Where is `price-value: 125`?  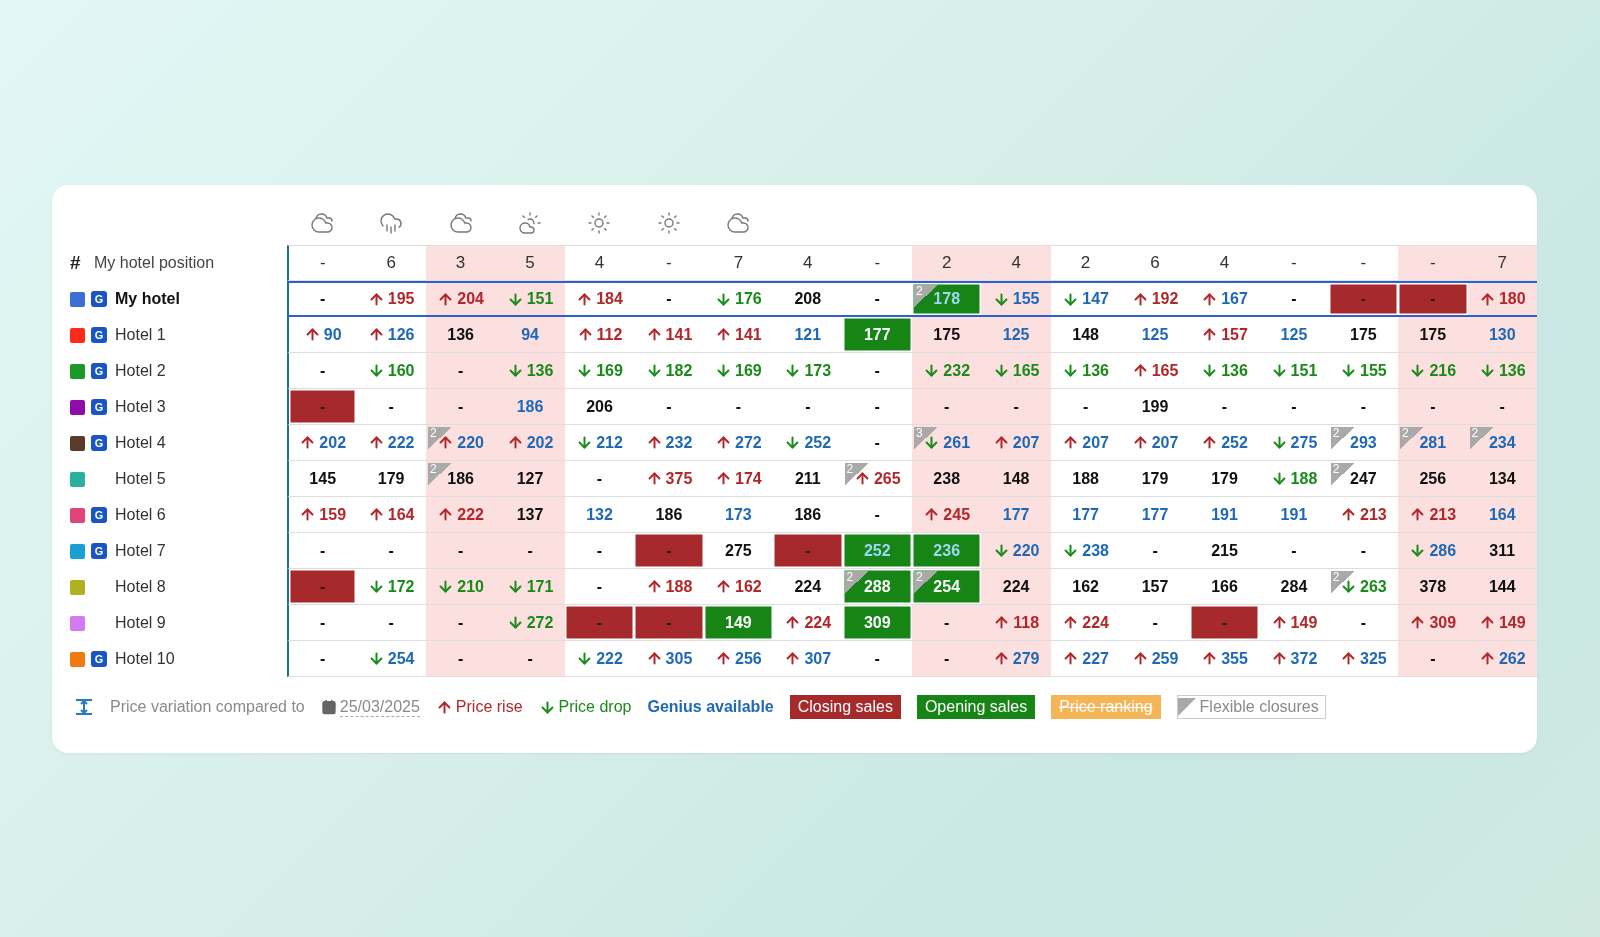
price-value: 125 is located at coordinates (1155, 334).